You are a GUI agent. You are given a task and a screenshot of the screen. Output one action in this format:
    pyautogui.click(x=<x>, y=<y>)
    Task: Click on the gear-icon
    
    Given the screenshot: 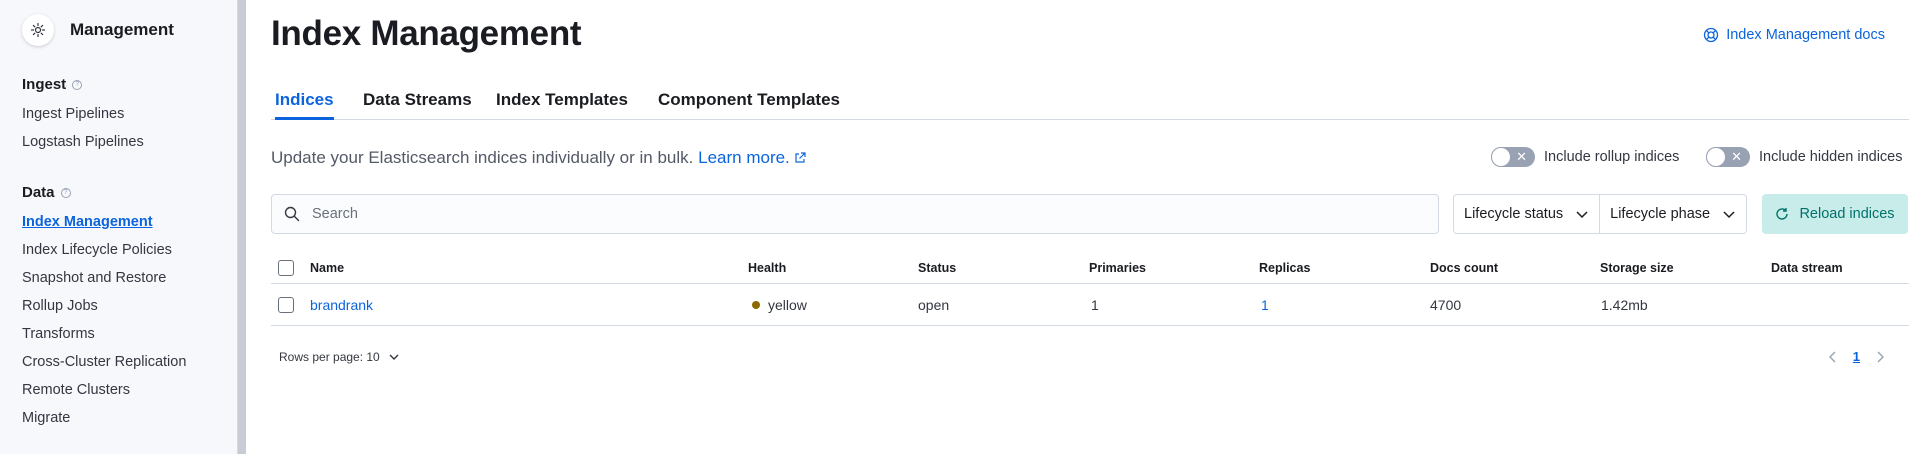 What is the action you would take?
    pyautogui.click(x=38, y=30)
    